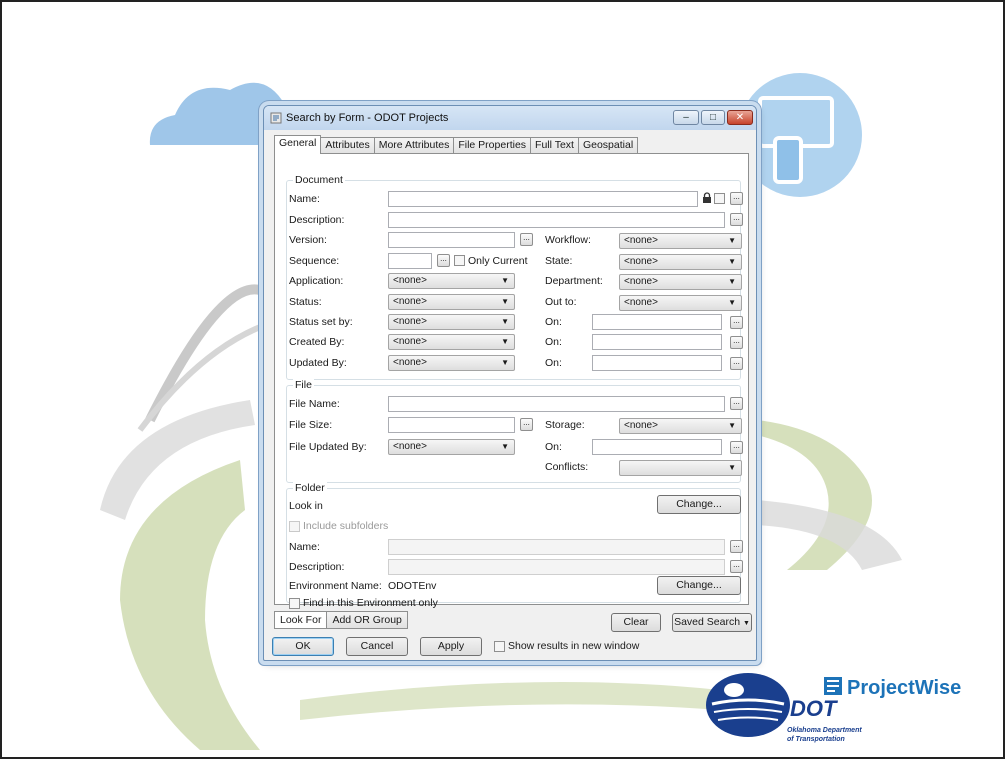  Describe the element at coordinates (367, 620) in the screenshot. I see `tab-add-or-group: Add OR Group` at that location.